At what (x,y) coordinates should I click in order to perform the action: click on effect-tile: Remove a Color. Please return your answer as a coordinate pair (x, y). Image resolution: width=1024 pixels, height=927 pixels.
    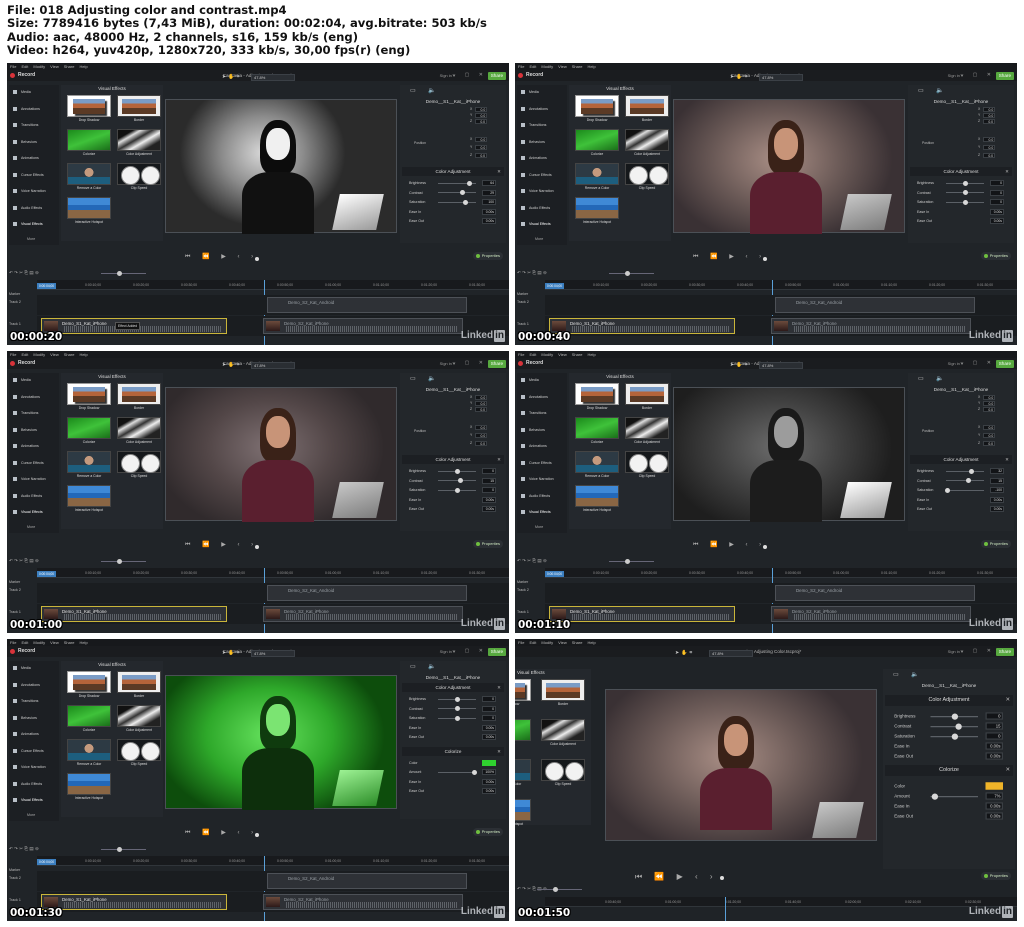
    Looking at the image, I should click on (89, 752).